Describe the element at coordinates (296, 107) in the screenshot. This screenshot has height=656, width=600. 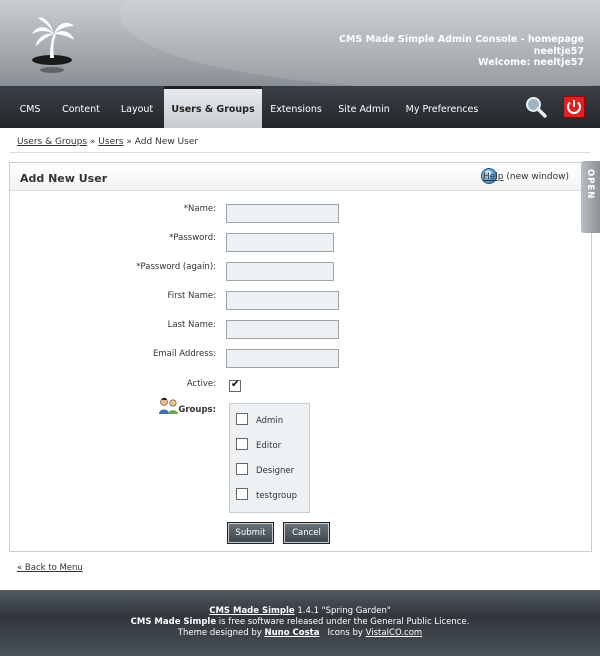
I see `tab-extensions: Extensions` at that location.